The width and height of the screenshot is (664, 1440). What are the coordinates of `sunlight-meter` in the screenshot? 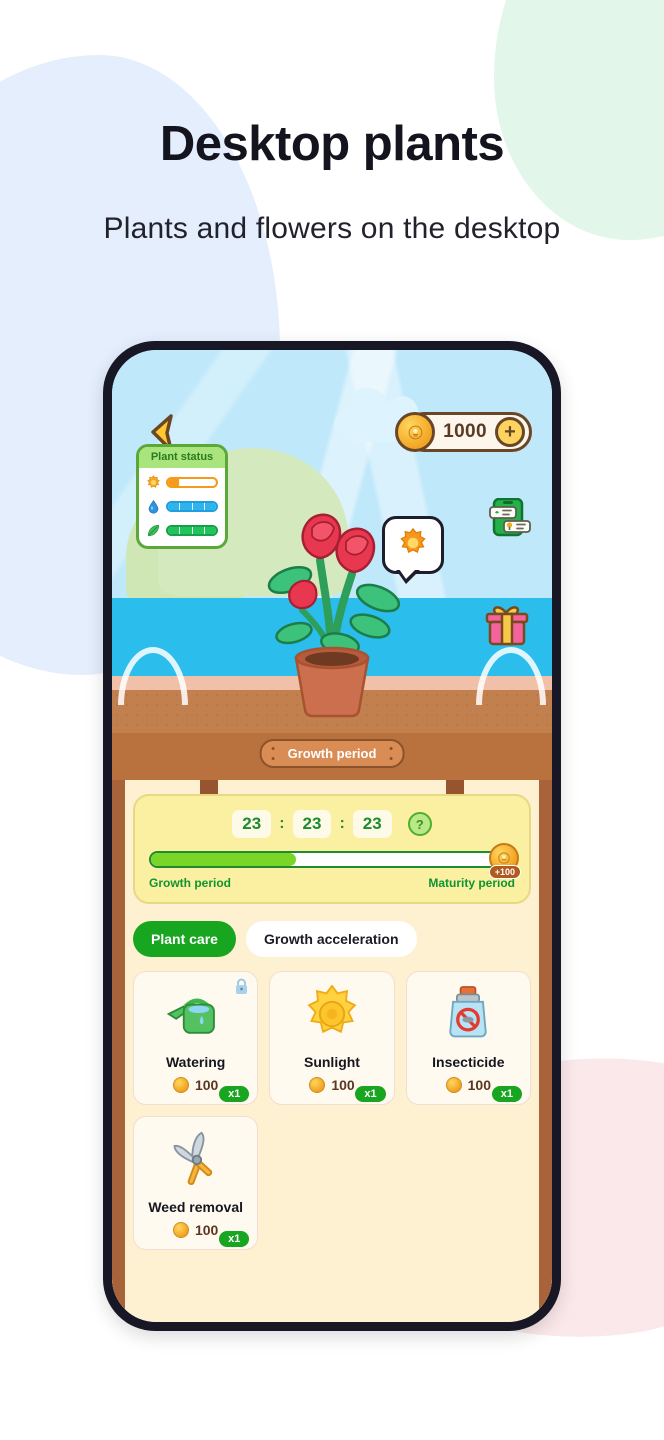 It's located at (192, 482).